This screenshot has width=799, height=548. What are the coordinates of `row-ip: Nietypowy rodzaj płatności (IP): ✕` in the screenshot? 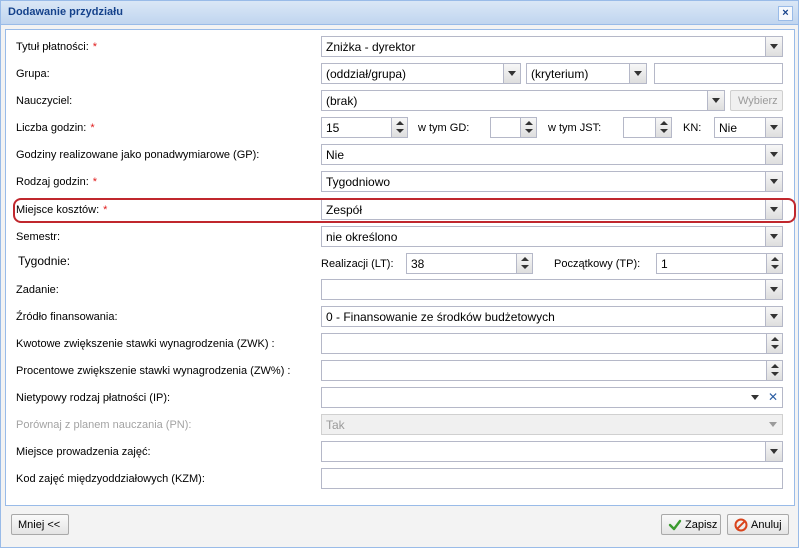 It's located at (401, 398).